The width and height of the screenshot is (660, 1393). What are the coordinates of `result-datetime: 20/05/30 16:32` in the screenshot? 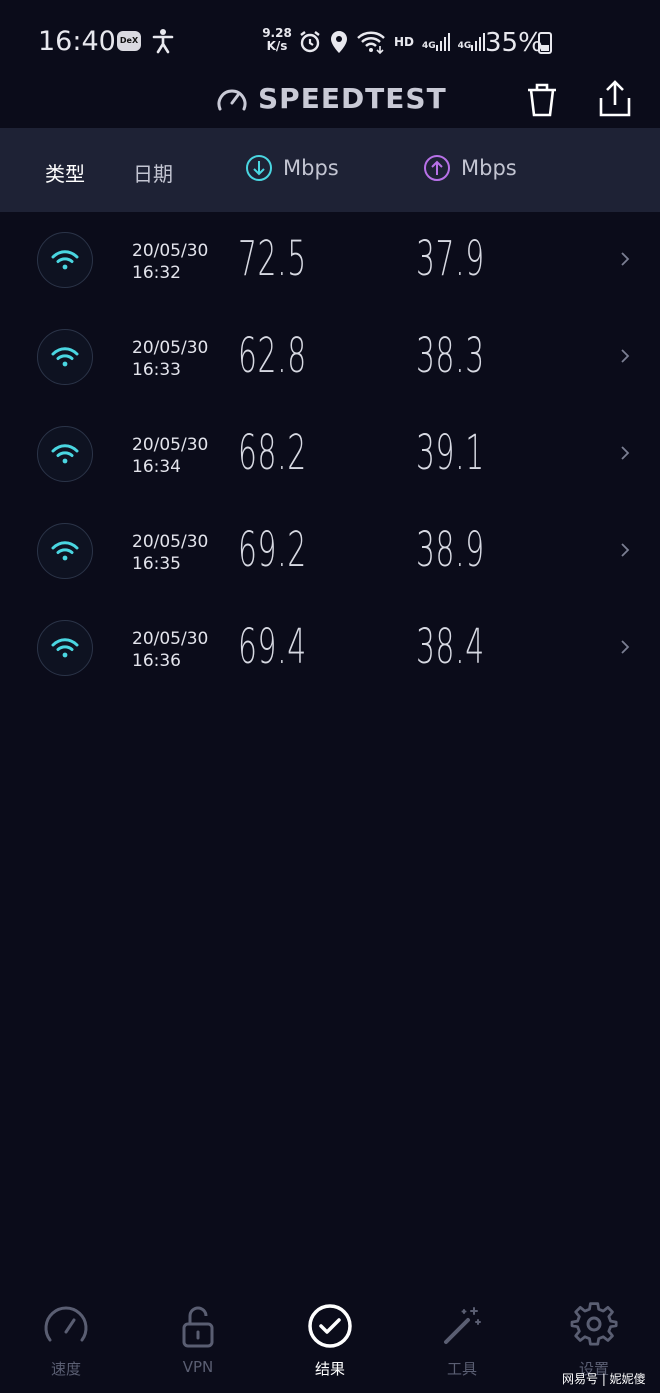 It's located at (170, 262).